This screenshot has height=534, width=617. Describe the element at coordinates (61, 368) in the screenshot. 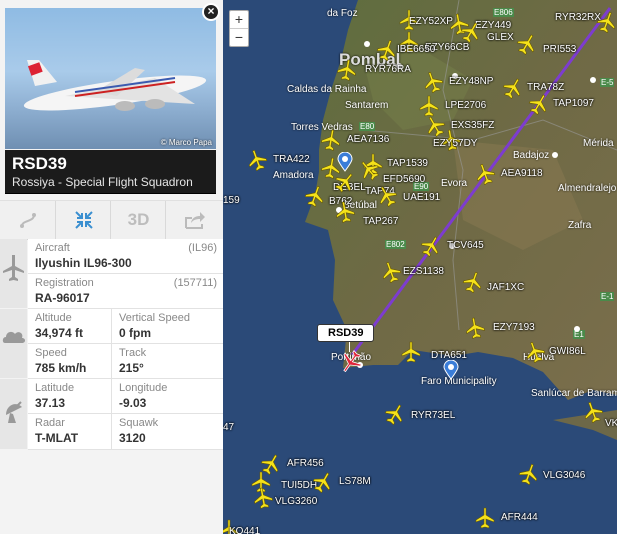

I see `speed-value: 785 km/h` at that location.